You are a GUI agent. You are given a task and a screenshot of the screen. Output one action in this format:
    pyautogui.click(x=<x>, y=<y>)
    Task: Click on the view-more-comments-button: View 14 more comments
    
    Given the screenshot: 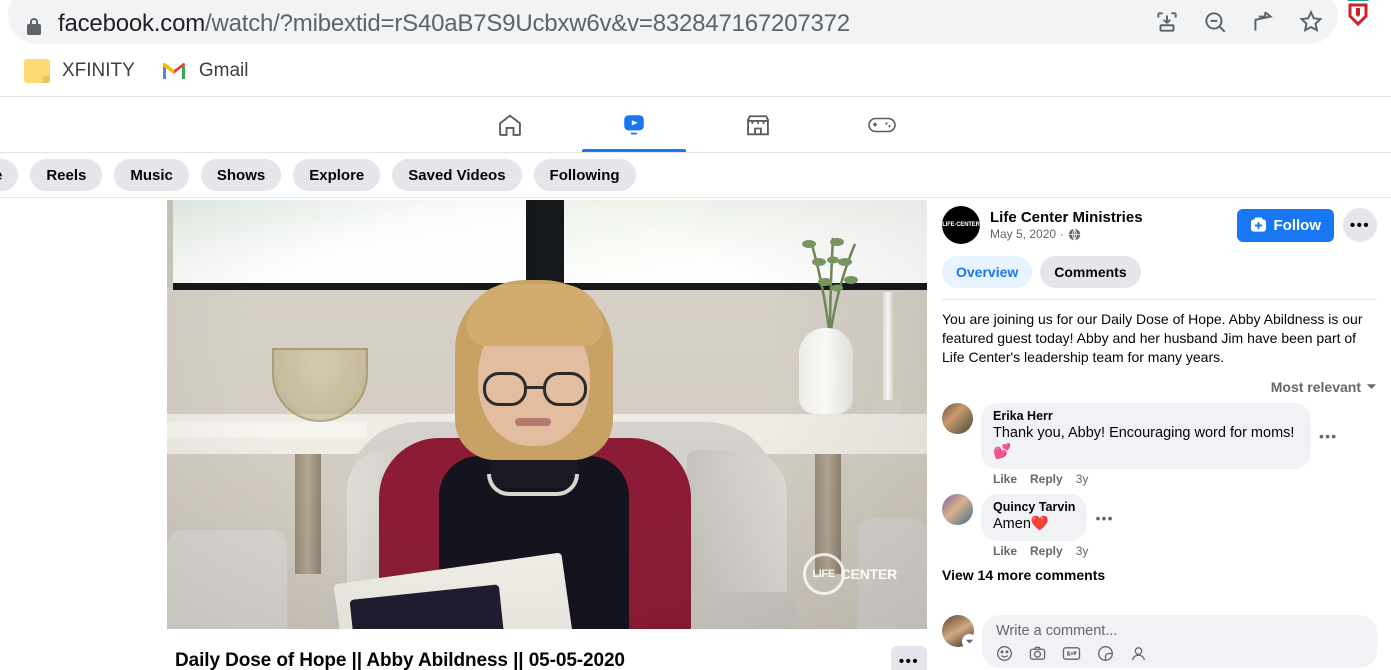 What is the action you would take?
    pyautogui.click(x=1159, y=575)
    